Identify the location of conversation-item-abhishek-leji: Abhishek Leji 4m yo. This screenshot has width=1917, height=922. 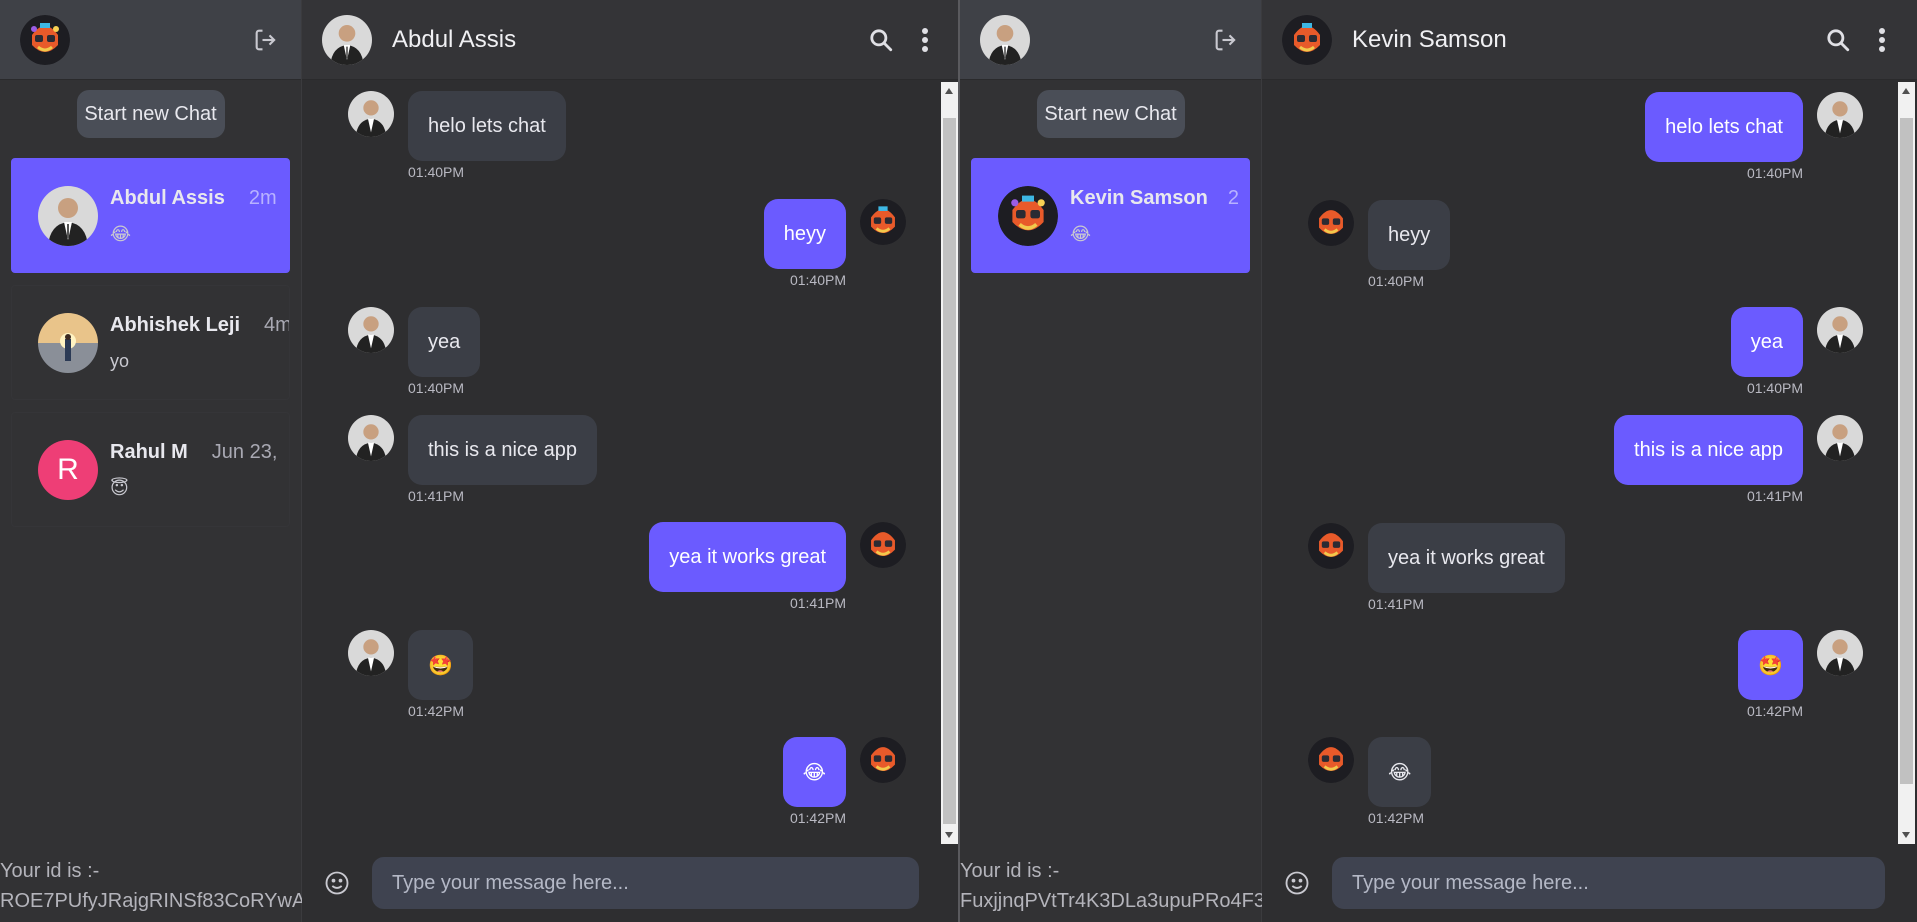
(150, 342).